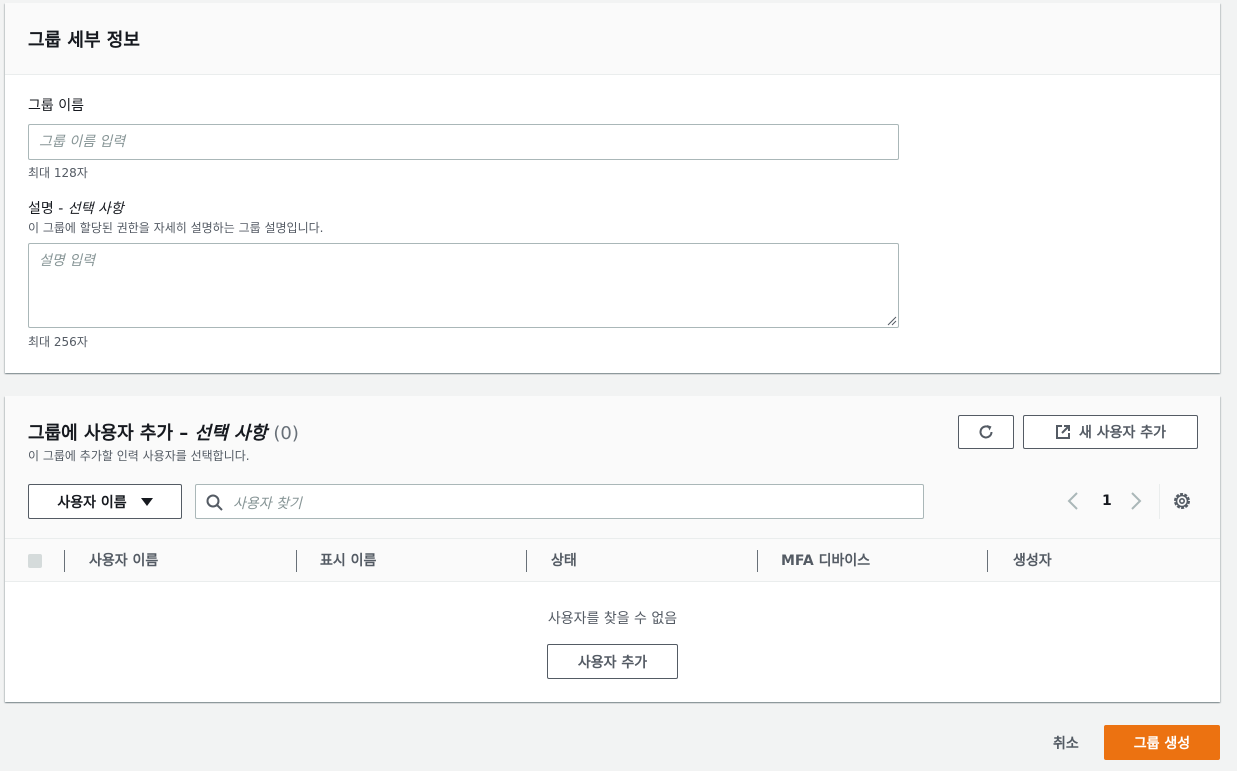 Image resolution: width=1237 pixels, height=771 pixels. I want to click on pager-divider, so click(1159, 501).